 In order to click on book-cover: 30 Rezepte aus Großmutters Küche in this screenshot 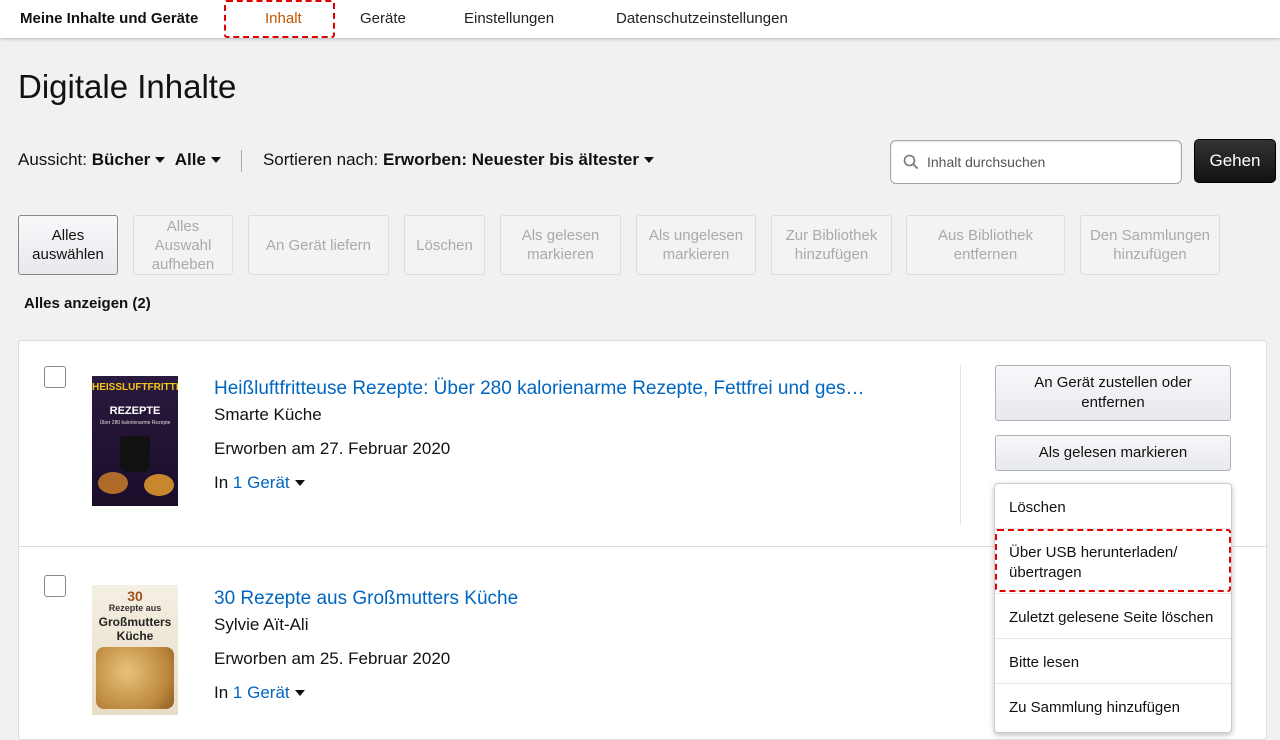, I will do `click(135, 650)`.